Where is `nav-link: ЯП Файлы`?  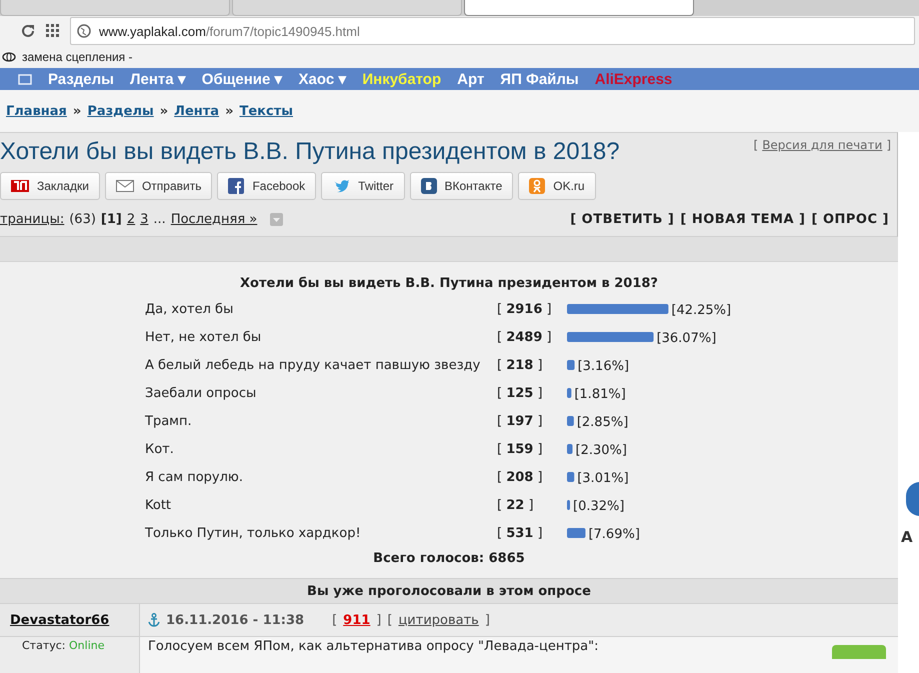 nav-link: ЯП Файлы is located at coordinates (539, 79).